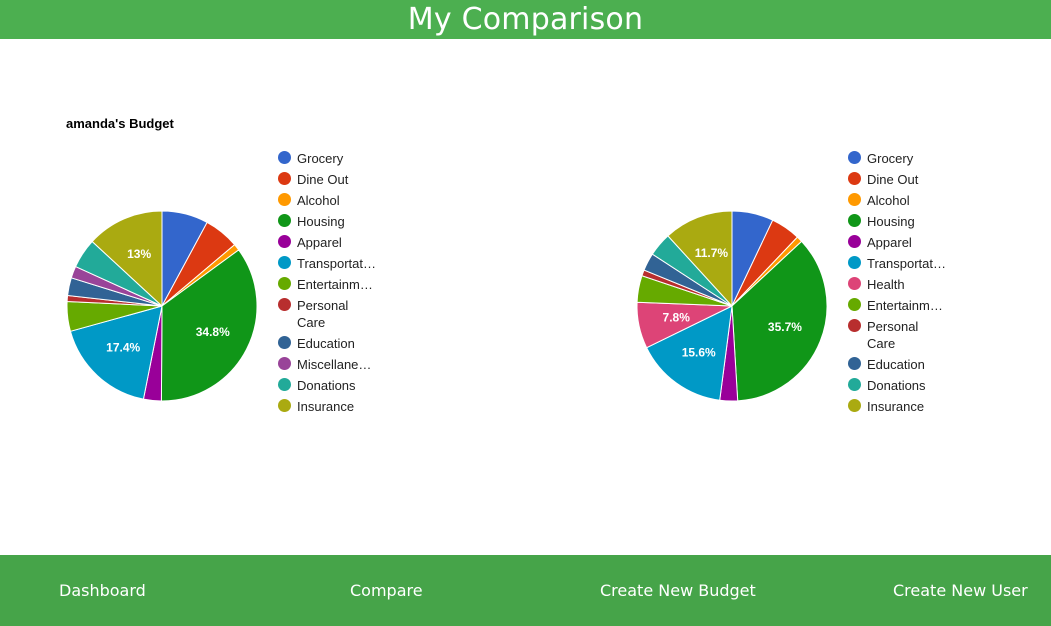 Image resolution: width=1051 pixels, height=626 pixels. I want to click on page-title: My Comparison, so click(525, 19).